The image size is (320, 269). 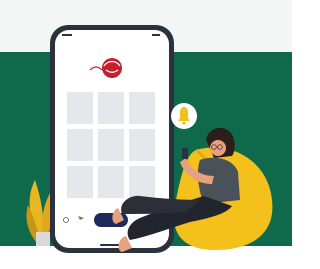 I want to click on phone-button-label, so click(x=111, y=220).